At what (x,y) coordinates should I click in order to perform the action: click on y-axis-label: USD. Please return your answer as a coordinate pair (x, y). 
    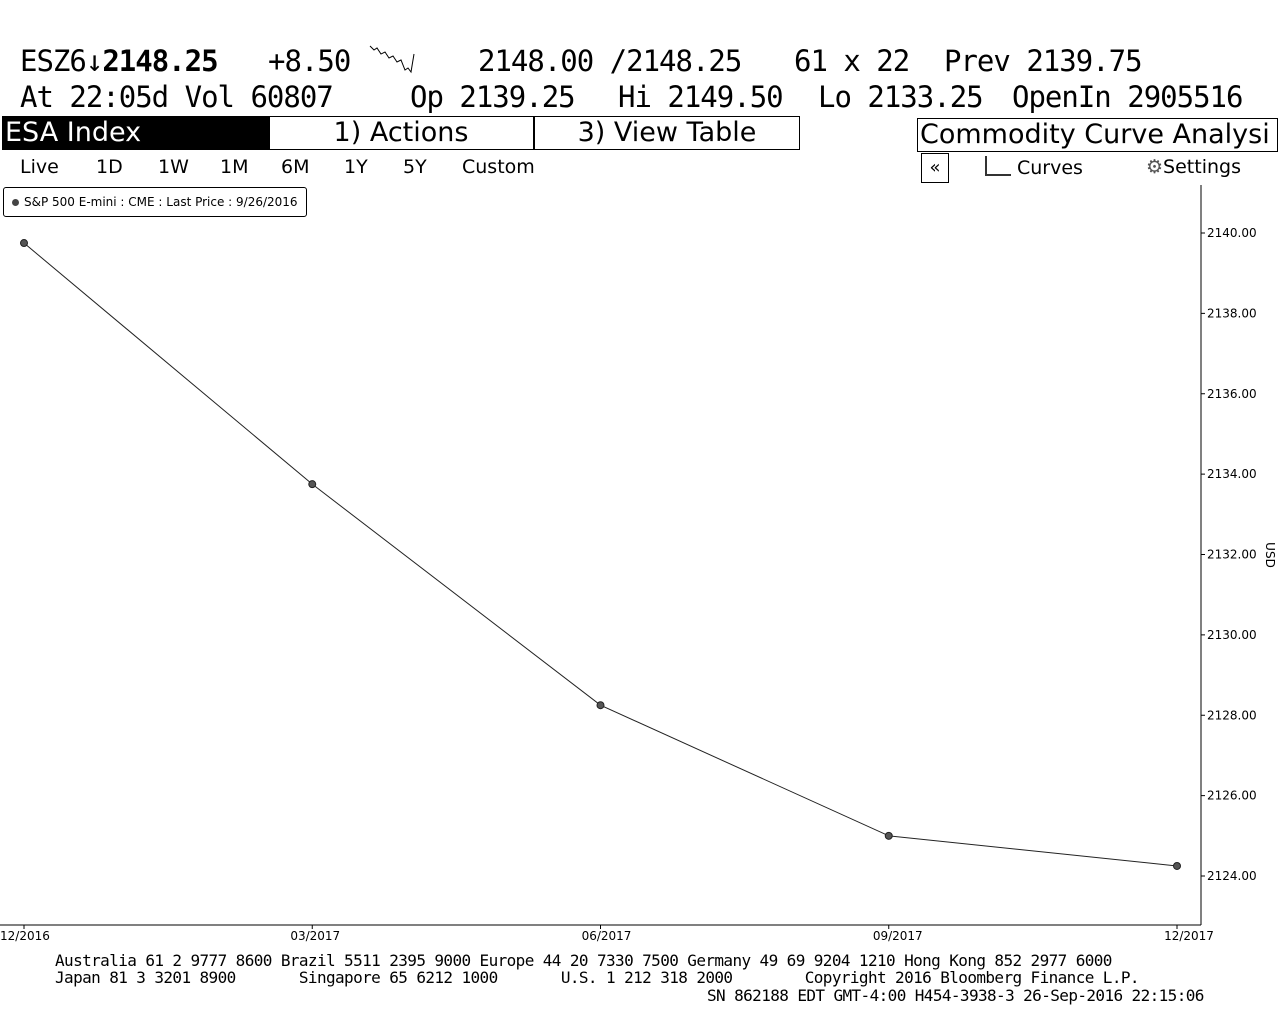
    Looking at the image, I should click on (1270, 555).